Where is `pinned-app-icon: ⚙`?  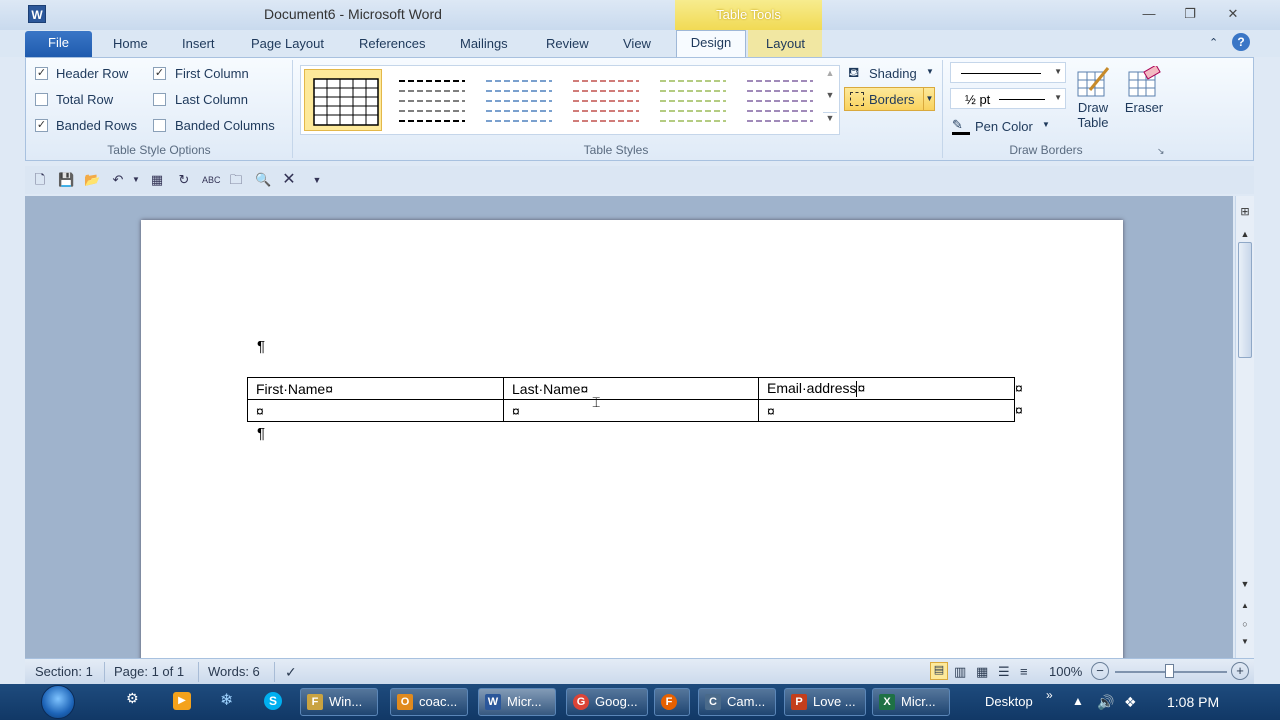 pinned-app-icon: ⚙ is located at coordinates (136, 701).